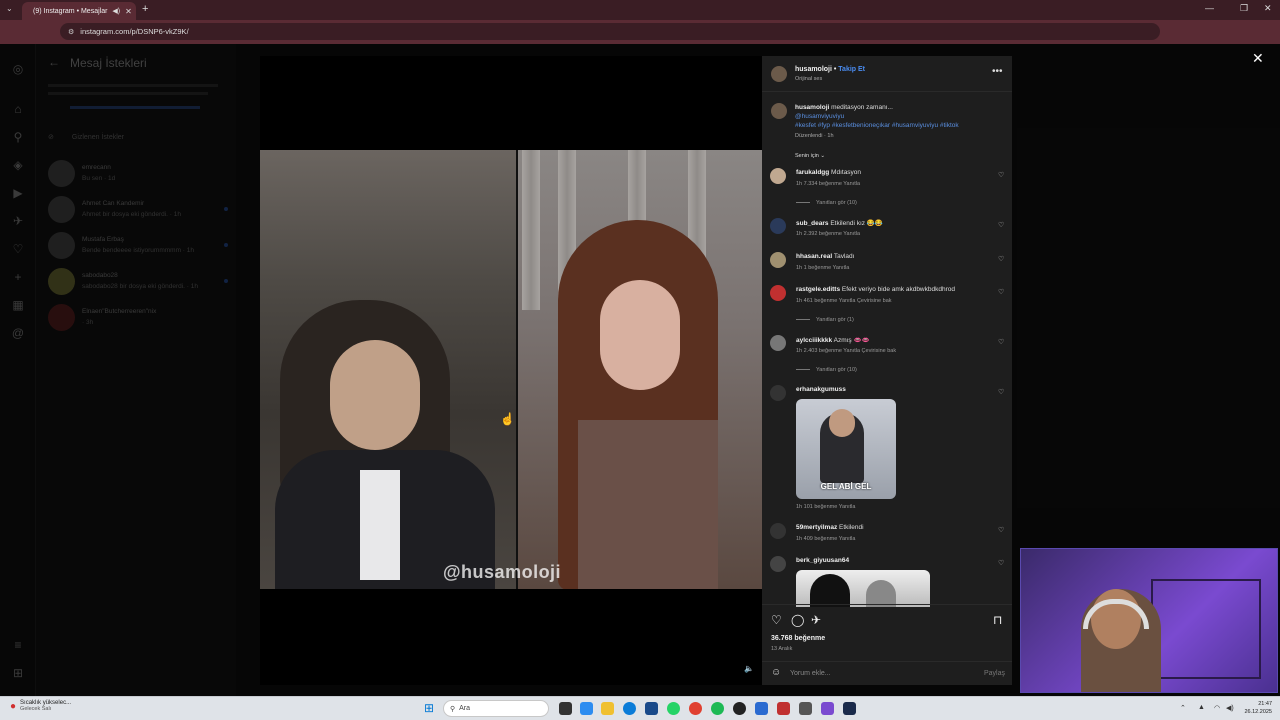 The width and height of the screenshot is (1280, 720). Describe the element at coordinates (825, 256) in the screenshot. I see `comment-text: hhasan.real Tavladı` at that location.